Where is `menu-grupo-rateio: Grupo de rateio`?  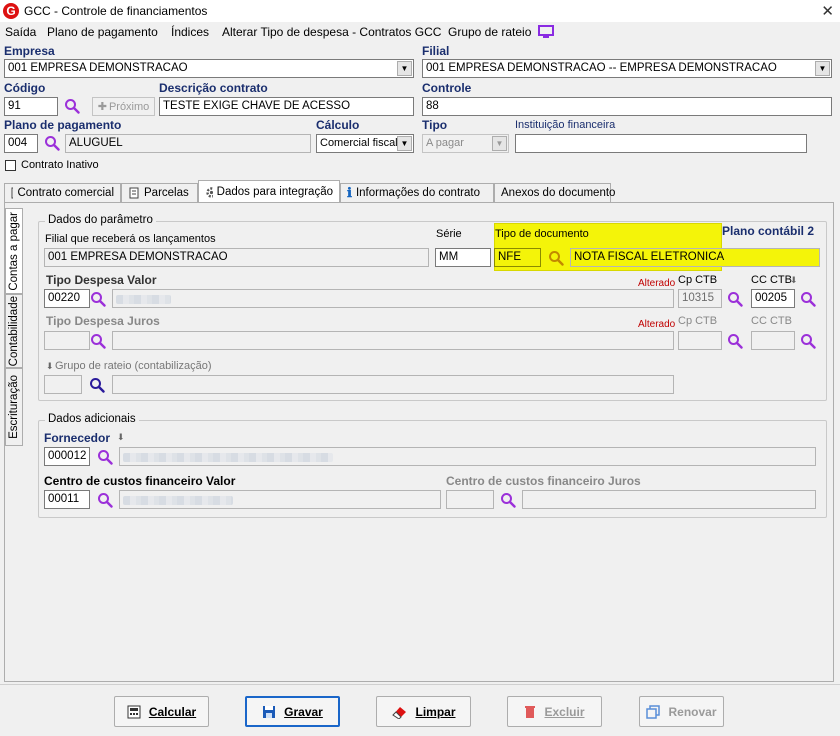 menu-grupo-rateio: Grupo de rateio is located at coordinates (489, 32).